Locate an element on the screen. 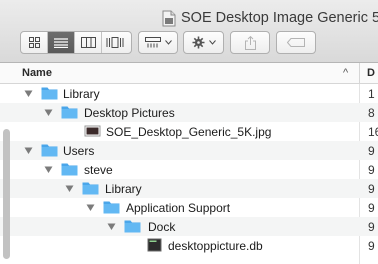  icon-view-button is located at coordinates (34, 42).